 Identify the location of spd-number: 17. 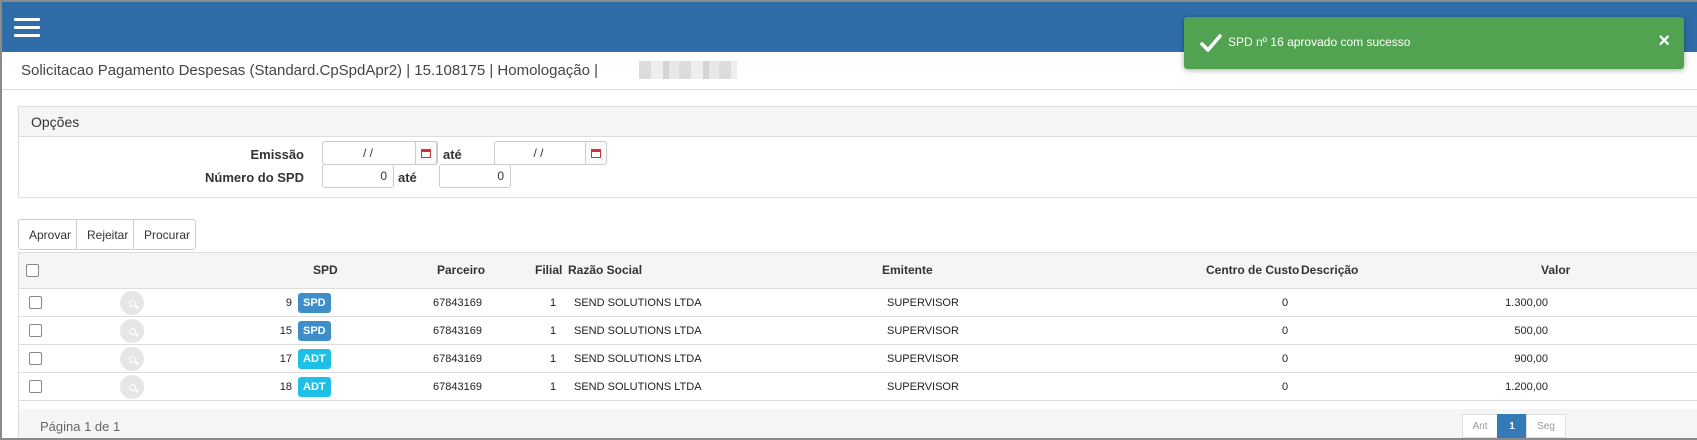
(285, 359).